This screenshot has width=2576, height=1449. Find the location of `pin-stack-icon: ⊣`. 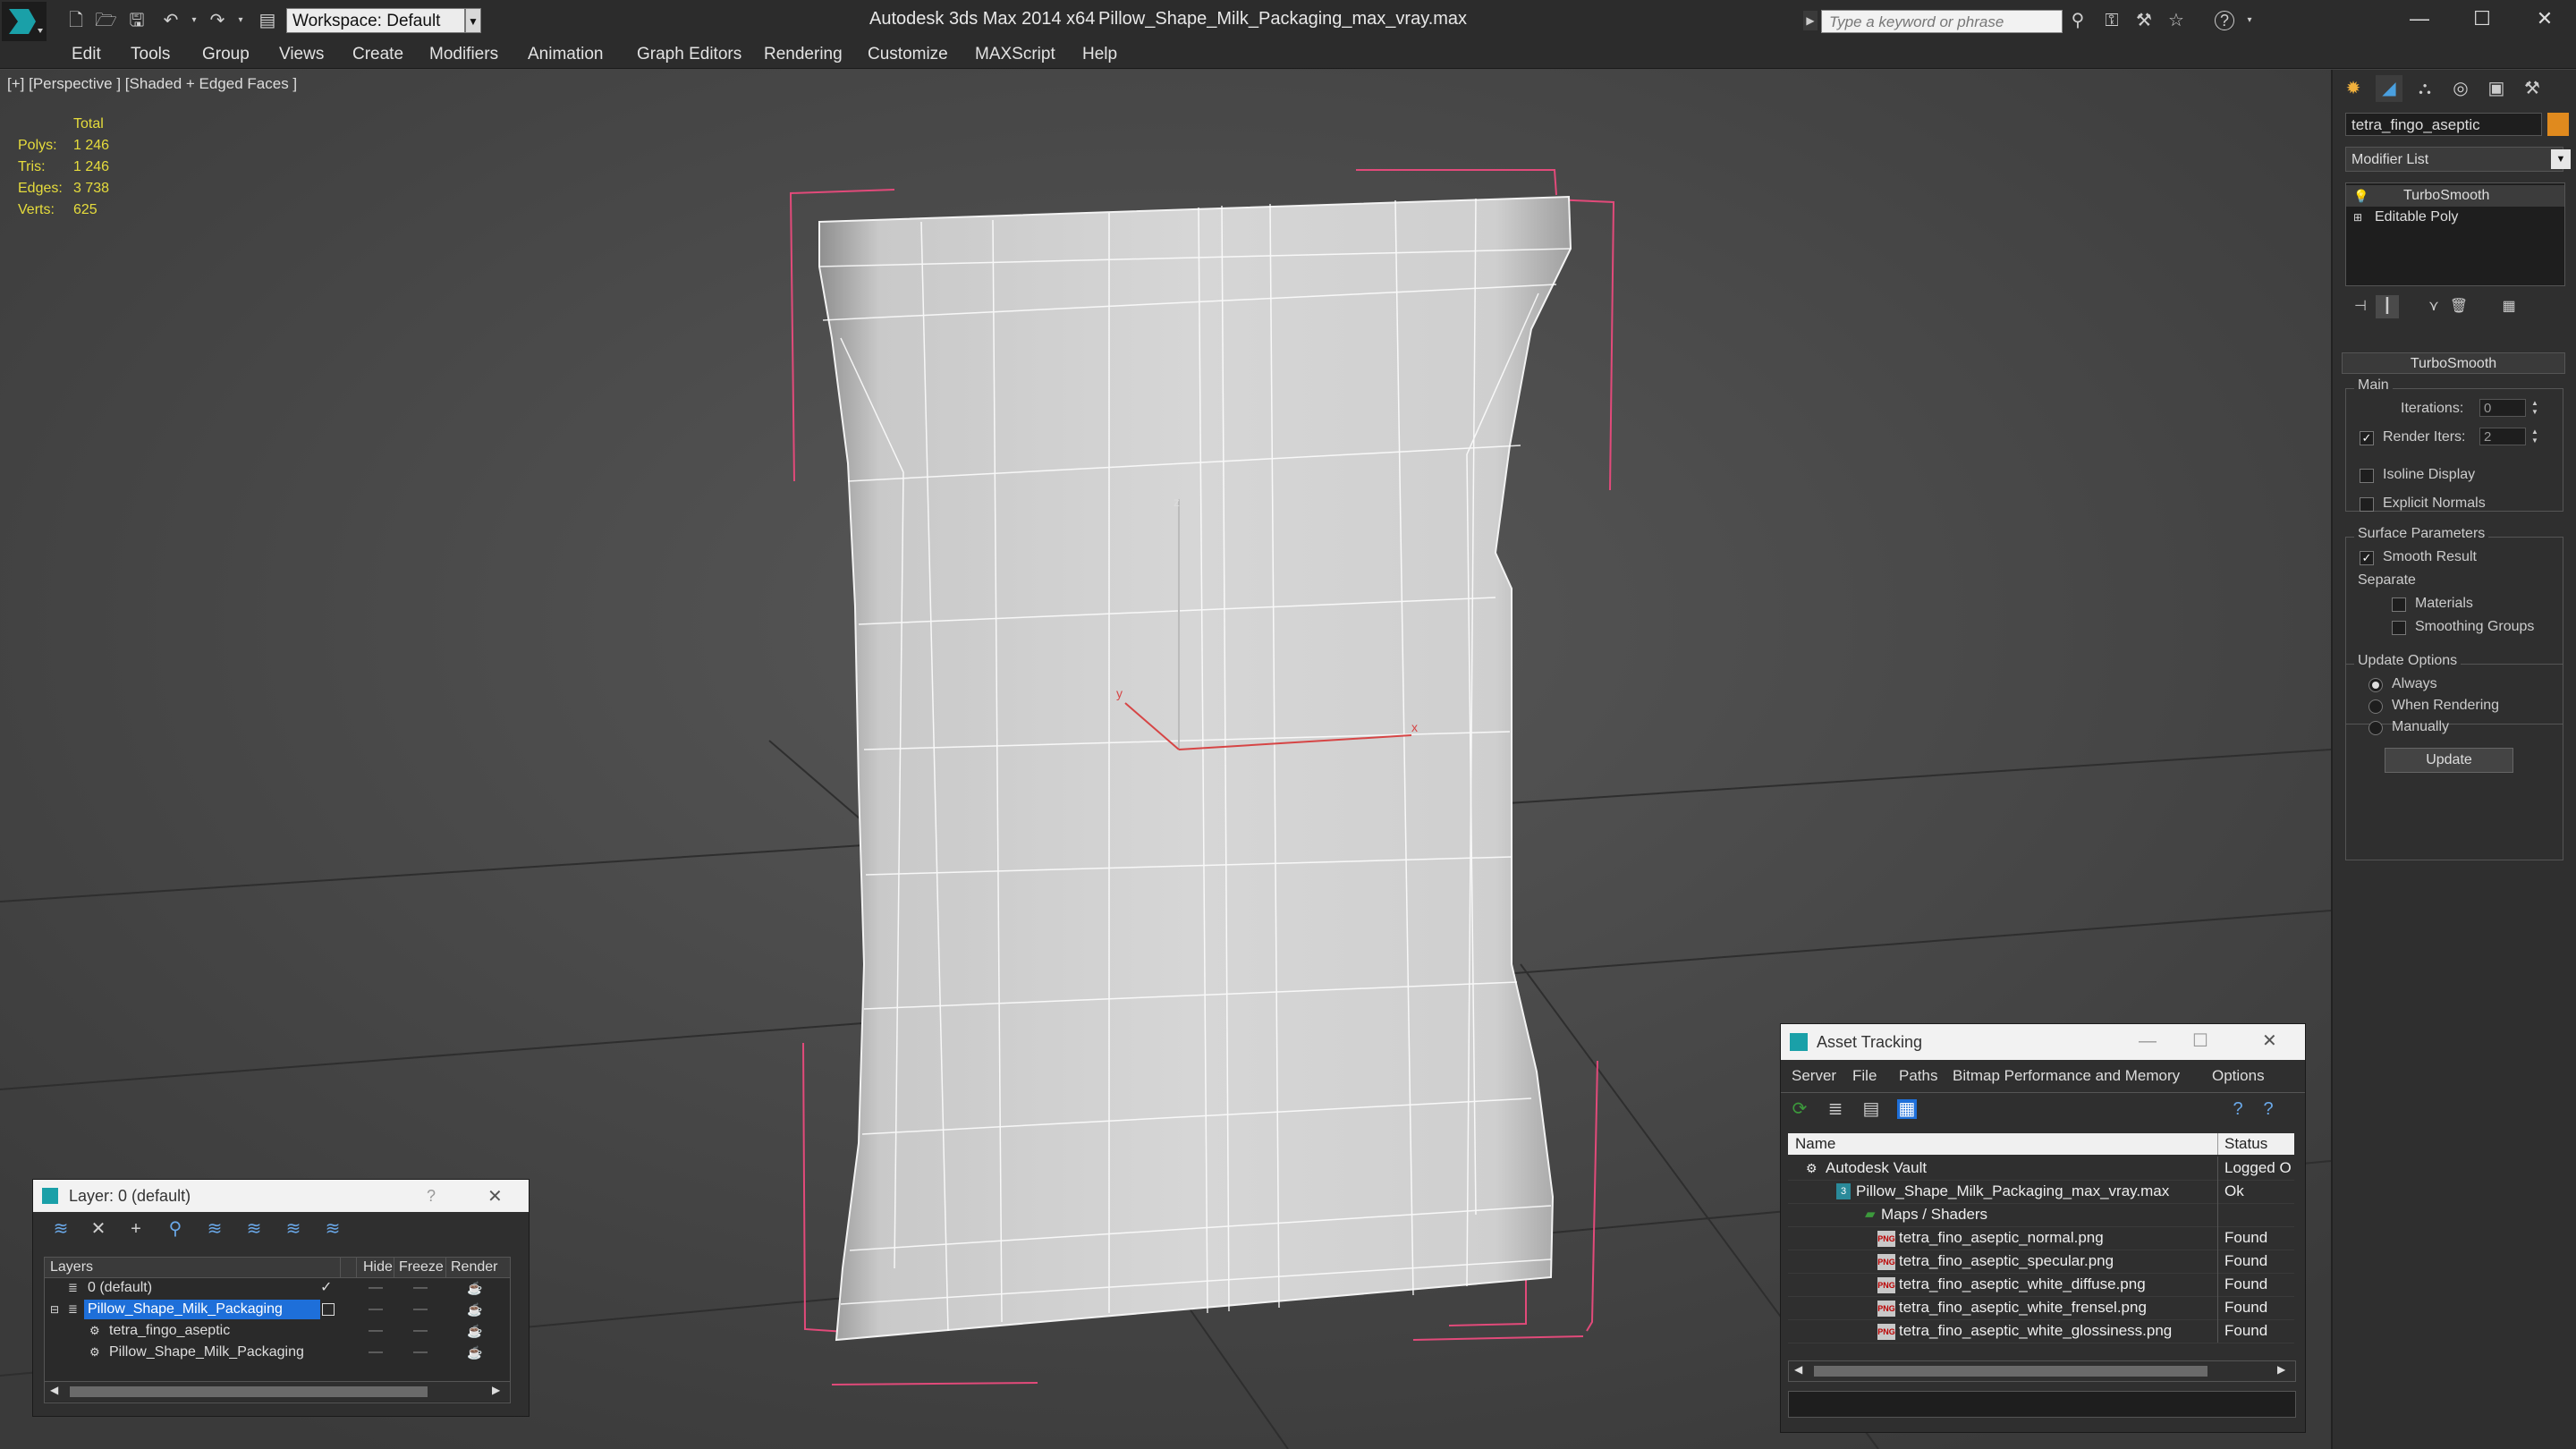

pin-stack-icon: ⊣ is located at coordinates (2360, 306).